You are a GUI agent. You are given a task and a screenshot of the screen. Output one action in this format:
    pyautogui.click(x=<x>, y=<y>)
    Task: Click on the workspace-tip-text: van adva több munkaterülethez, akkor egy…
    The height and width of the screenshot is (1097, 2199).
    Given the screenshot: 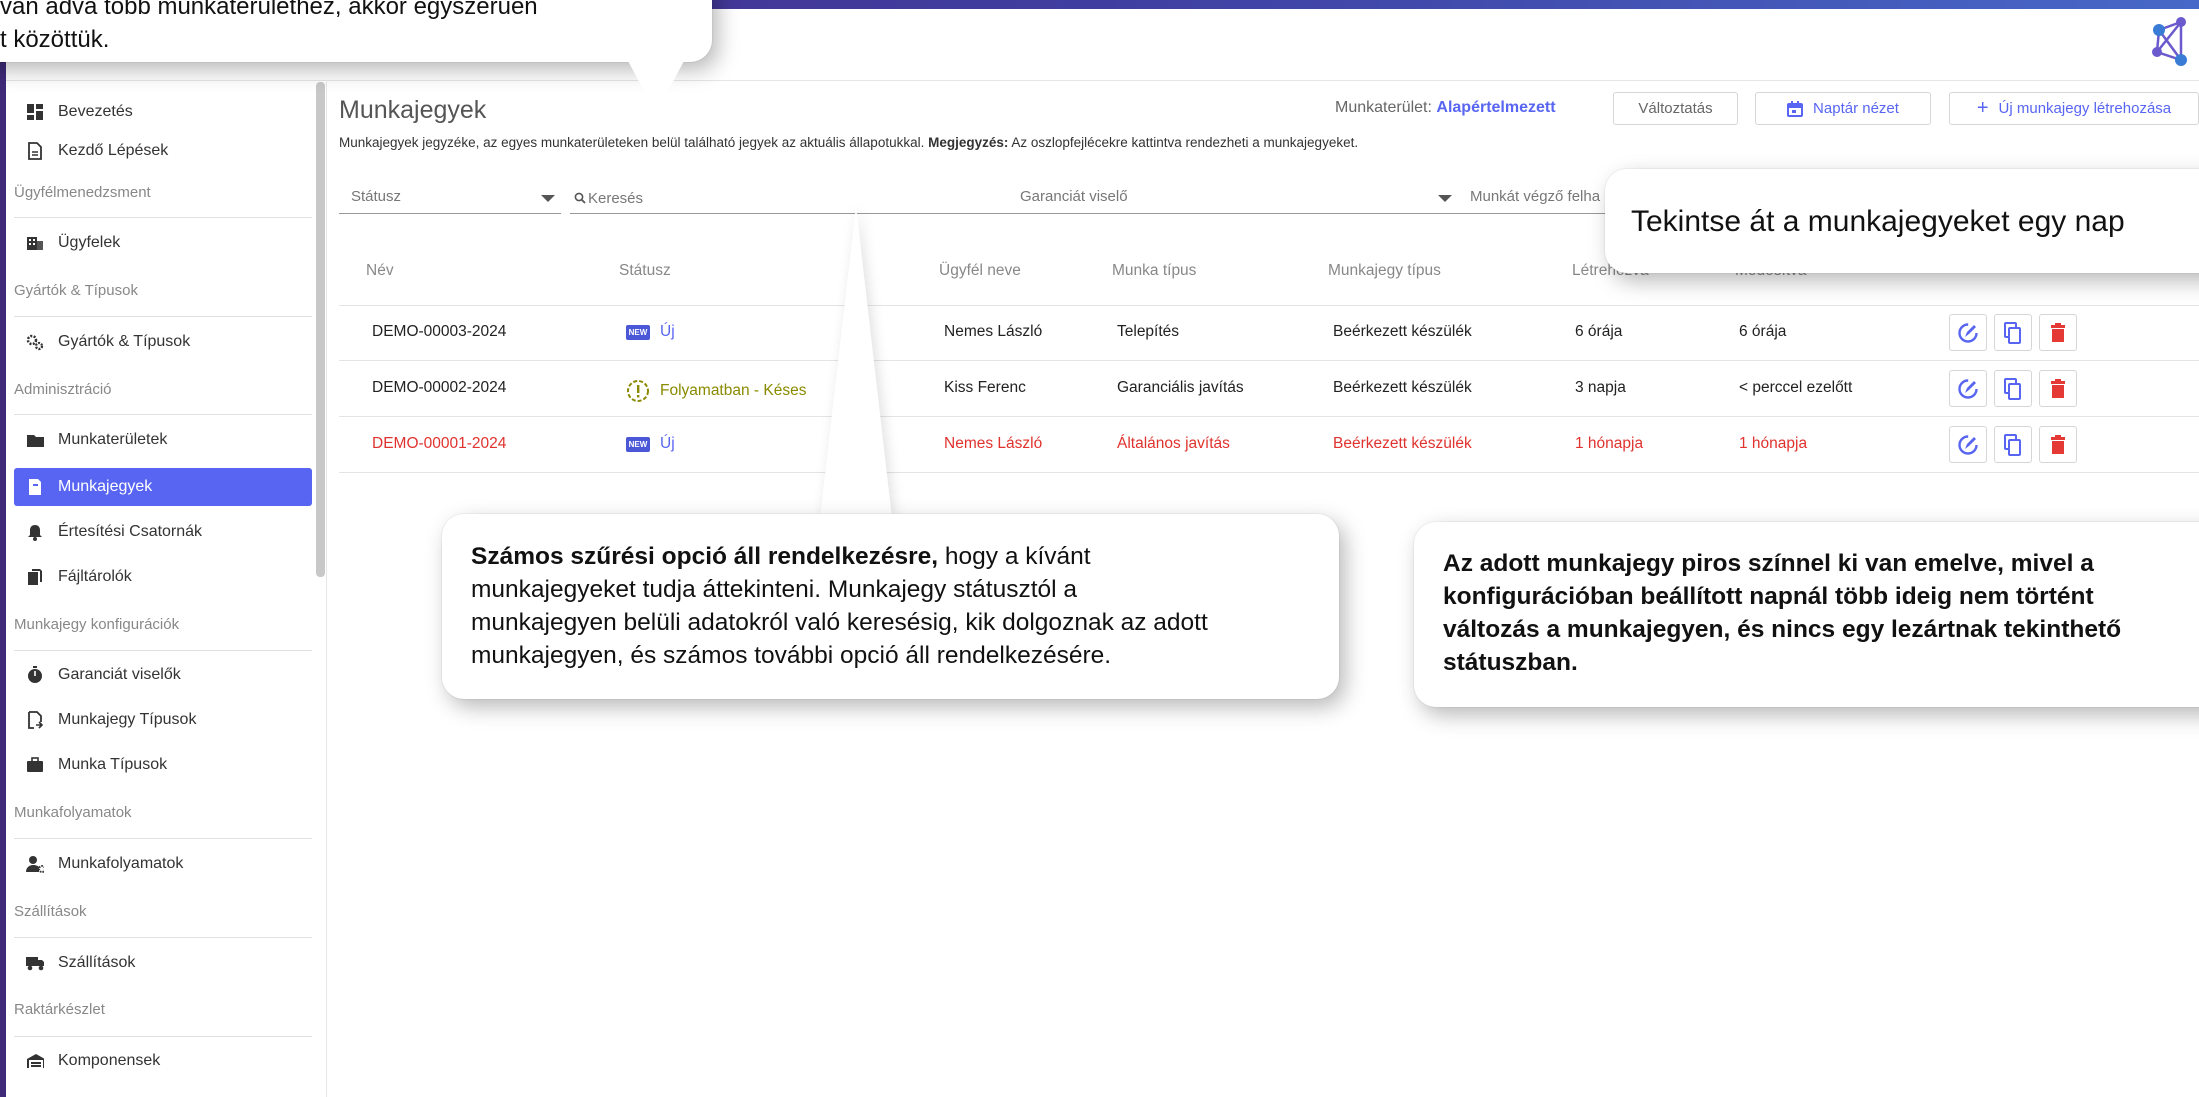 What is the action you would take?
    pyautogui.click(x=269, y=28)
    